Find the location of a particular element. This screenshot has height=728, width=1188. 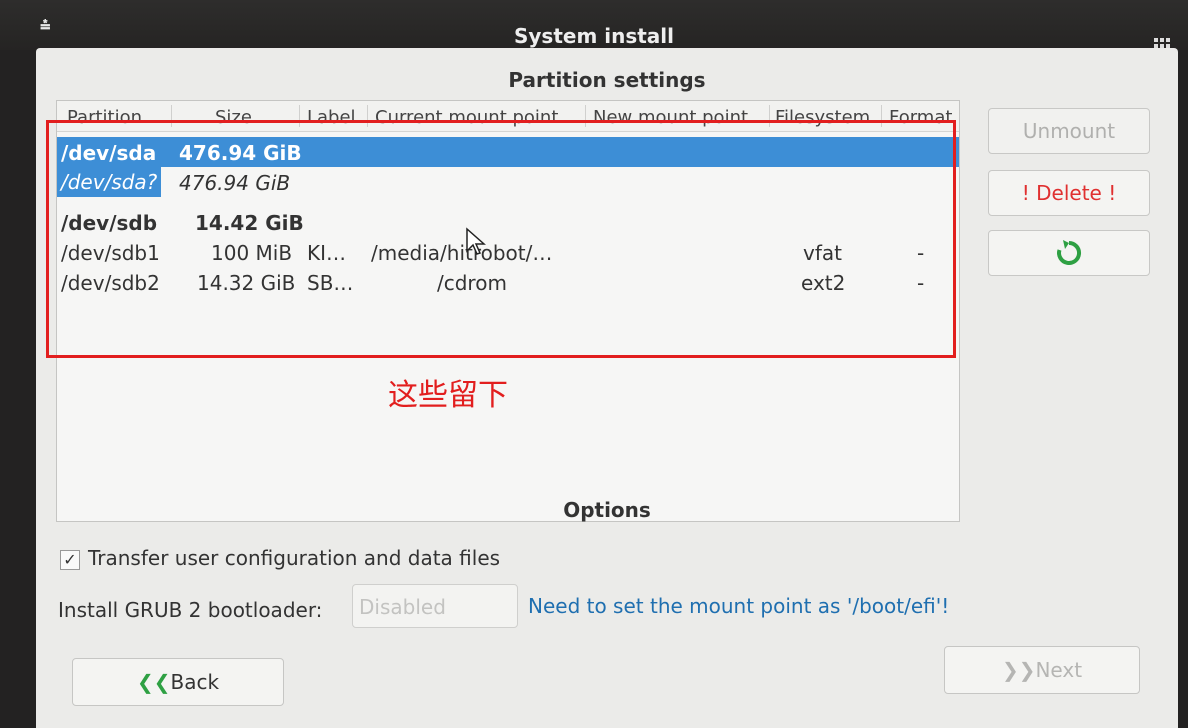

transfer-checkbox: ✓ is located at coordinates (70, 560).